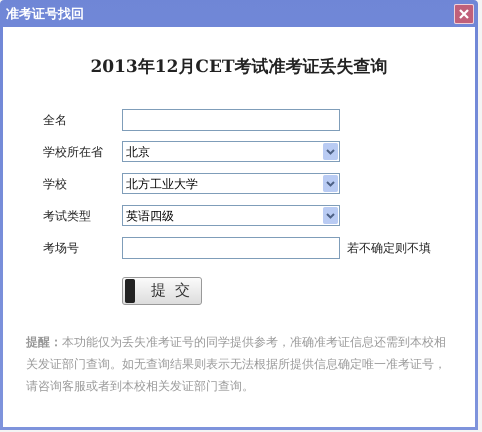 This screenshot has width=482, height=432. I want to click on dropdown: 北京, so click(231, 151).